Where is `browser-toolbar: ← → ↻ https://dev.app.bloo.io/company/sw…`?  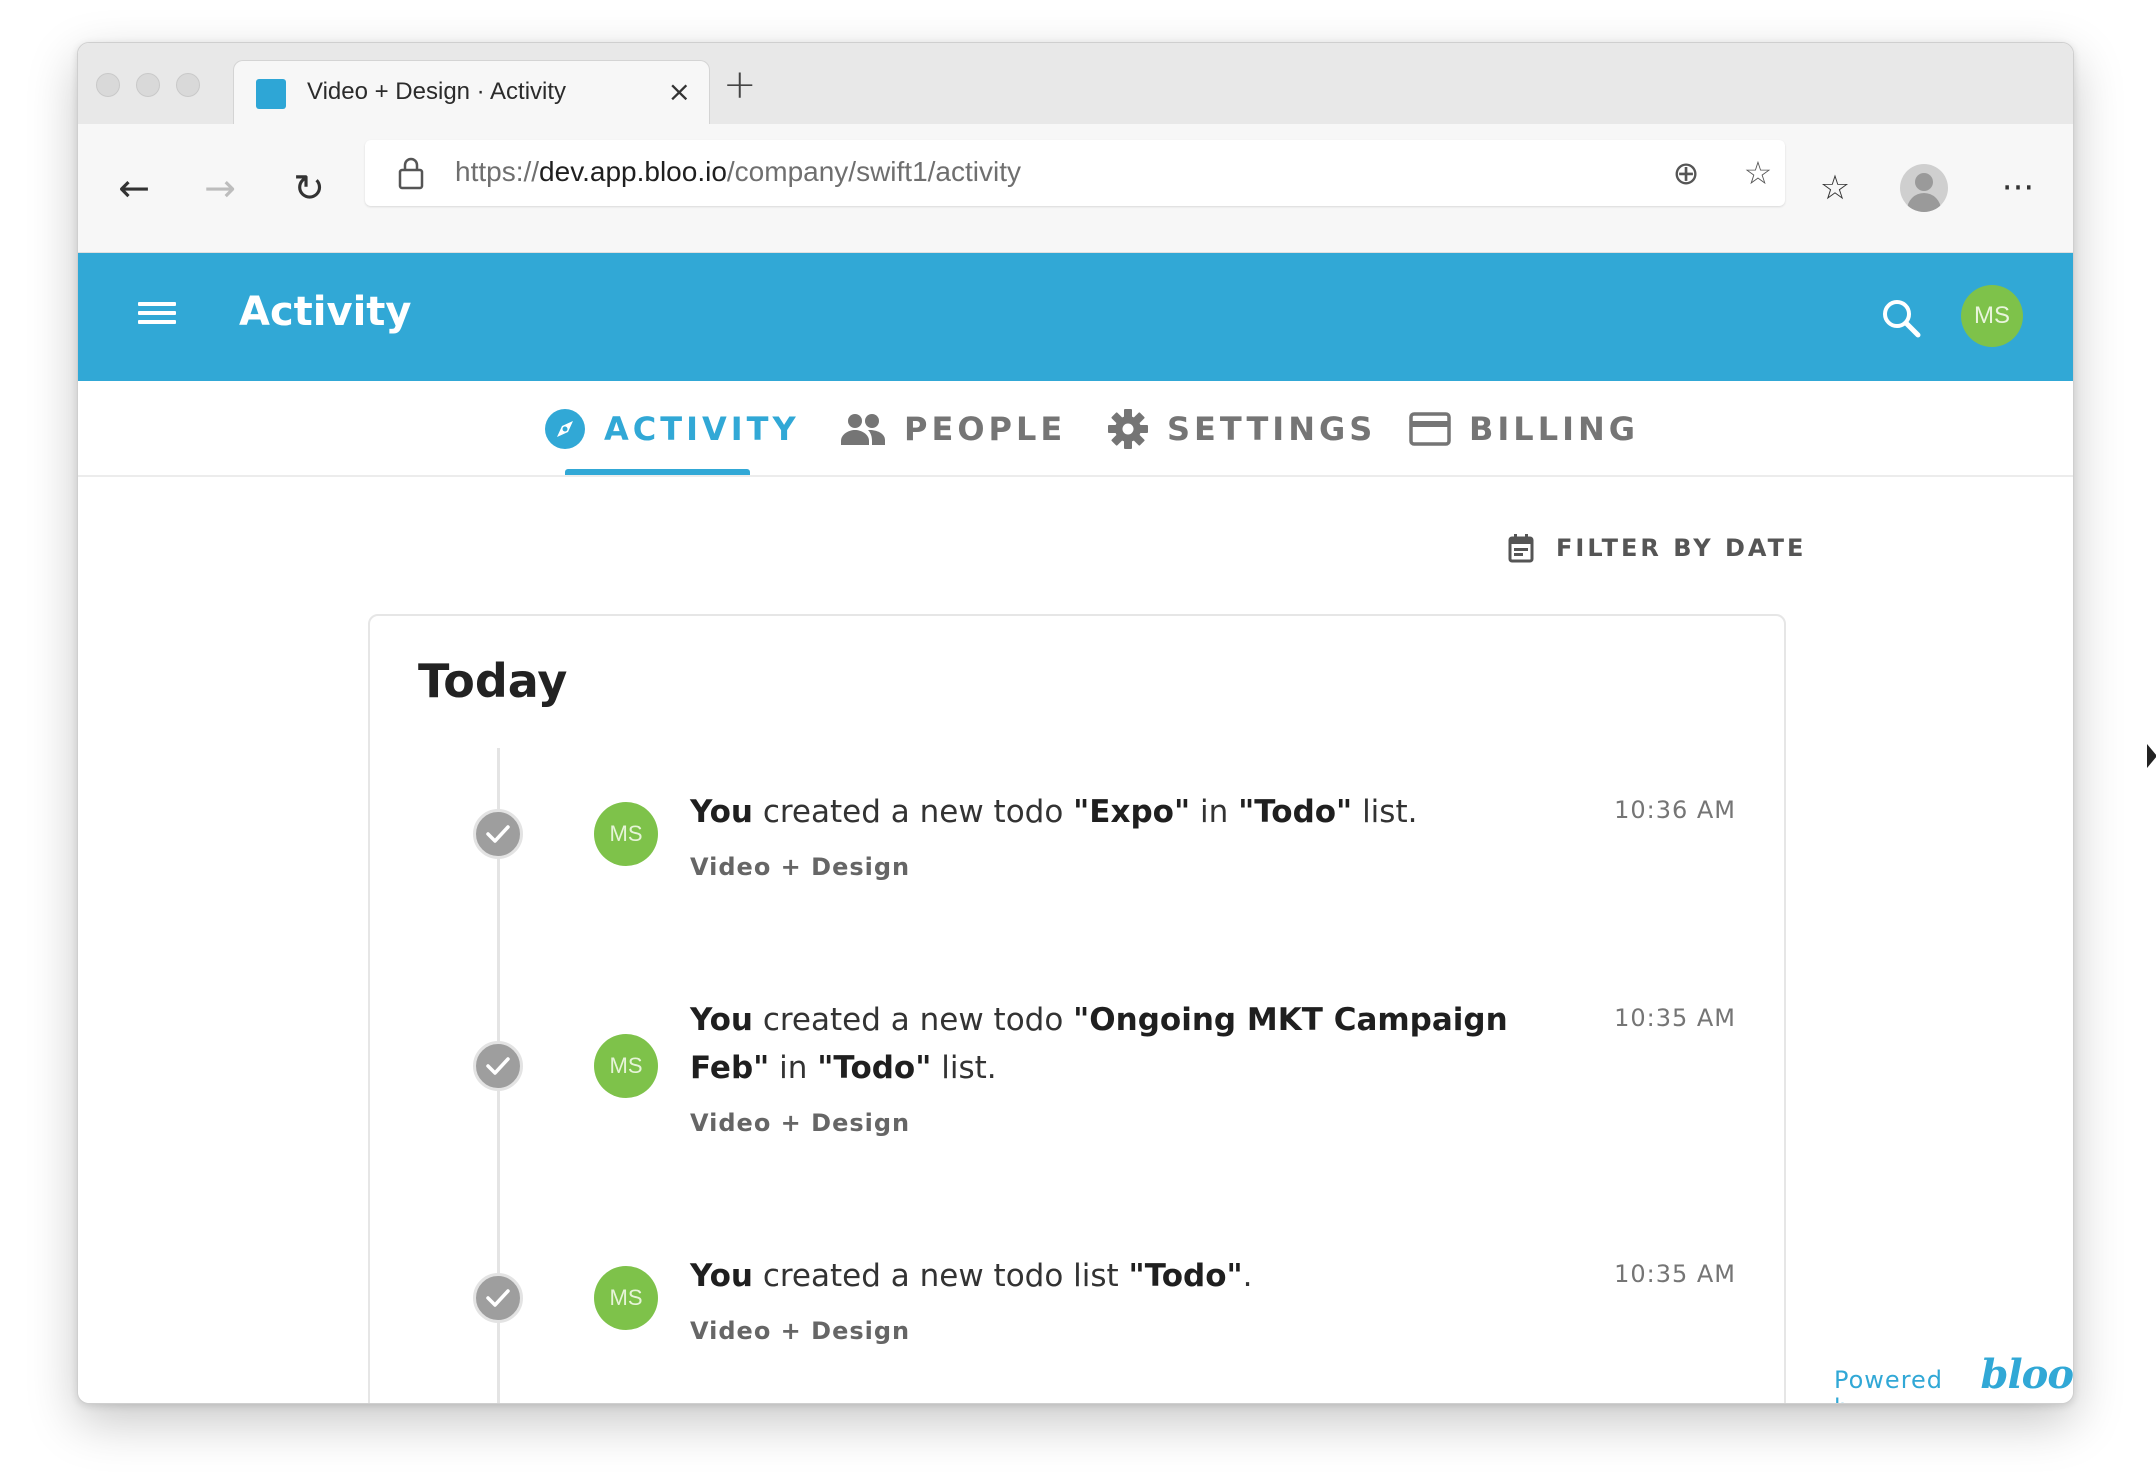 browser-toolbar: ← → ↻ https://dev.app.bloo.io/company/sw… is located at coordinates (1075, 188).